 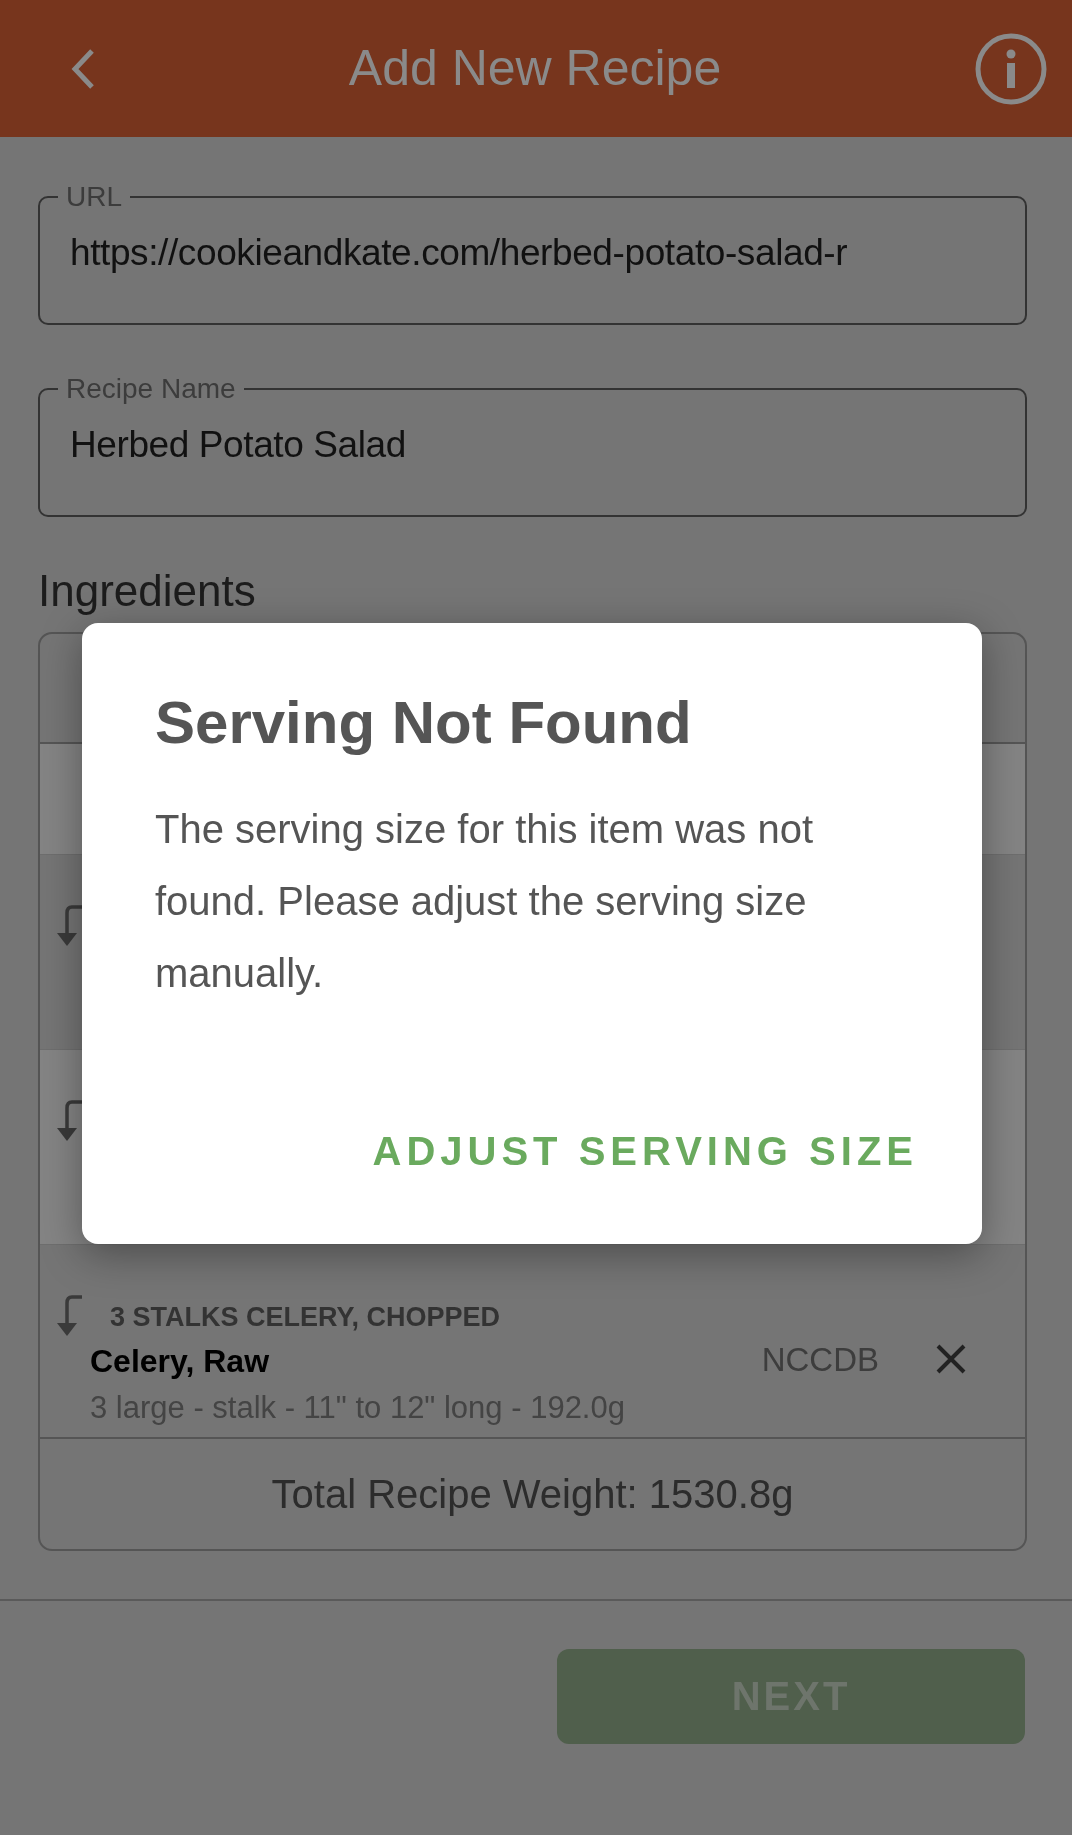 I want to click on database-label: NCCDB, so click(x=820, y=1359).